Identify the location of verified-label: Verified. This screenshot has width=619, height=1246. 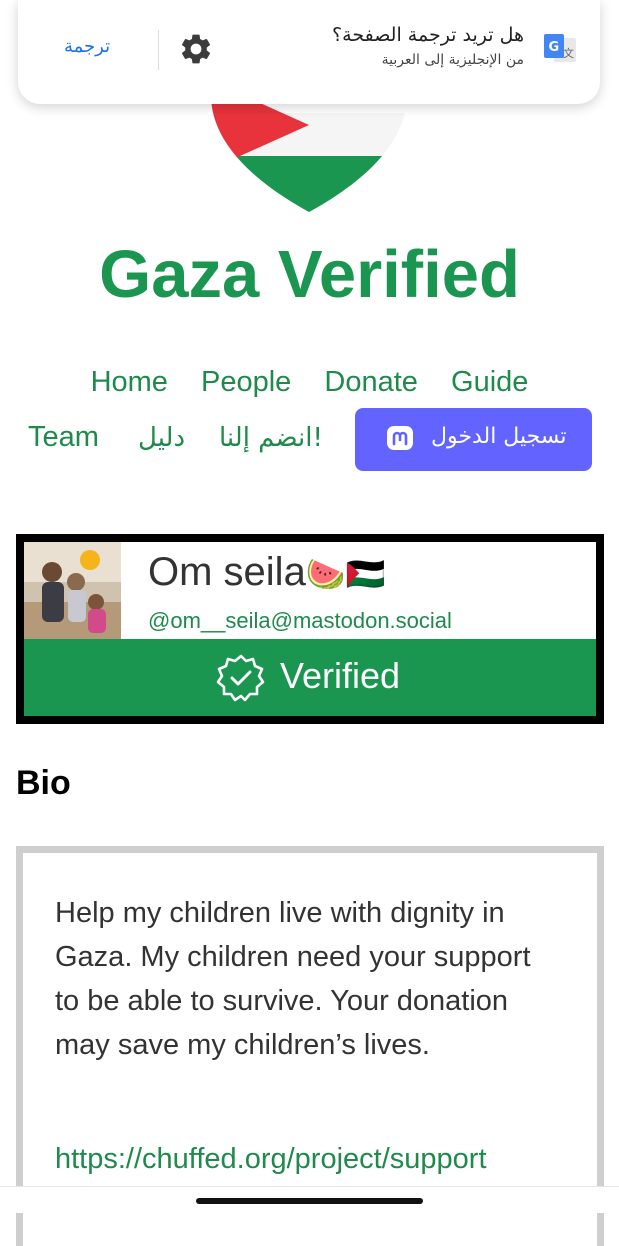
(340, 675).